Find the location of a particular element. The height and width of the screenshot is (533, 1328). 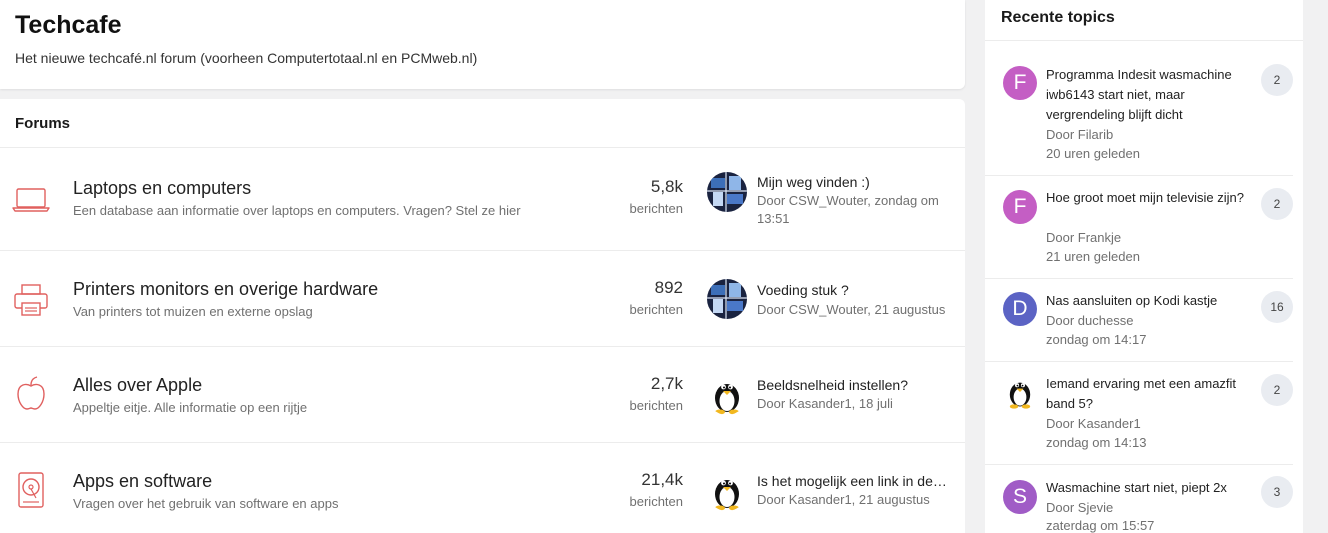

forum-name: Apps en software is located at coordinates (142, 481).